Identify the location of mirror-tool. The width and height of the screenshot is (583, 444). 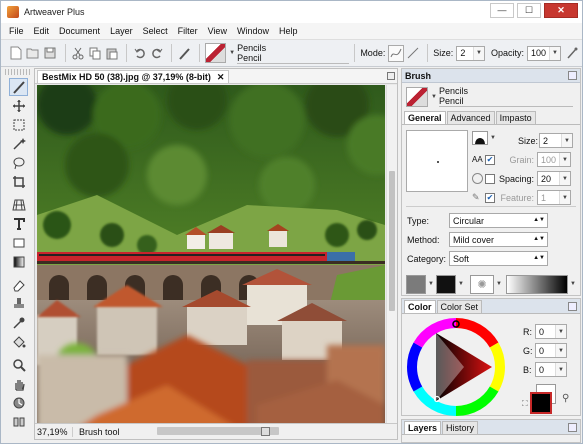
(18, 422).